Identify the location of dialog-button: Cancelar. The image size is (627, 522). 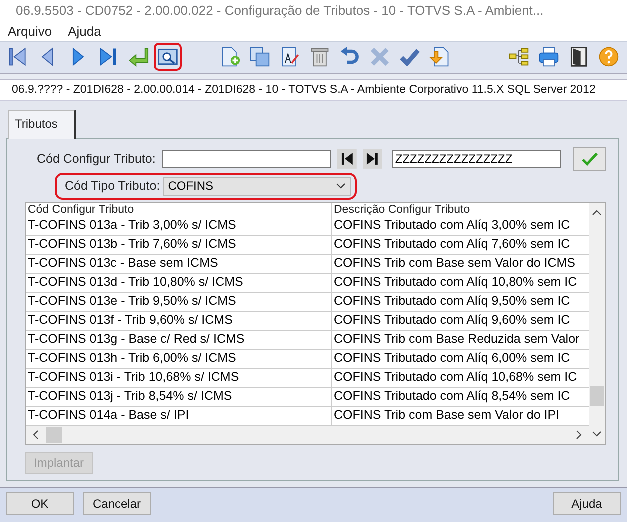
(117, 504).